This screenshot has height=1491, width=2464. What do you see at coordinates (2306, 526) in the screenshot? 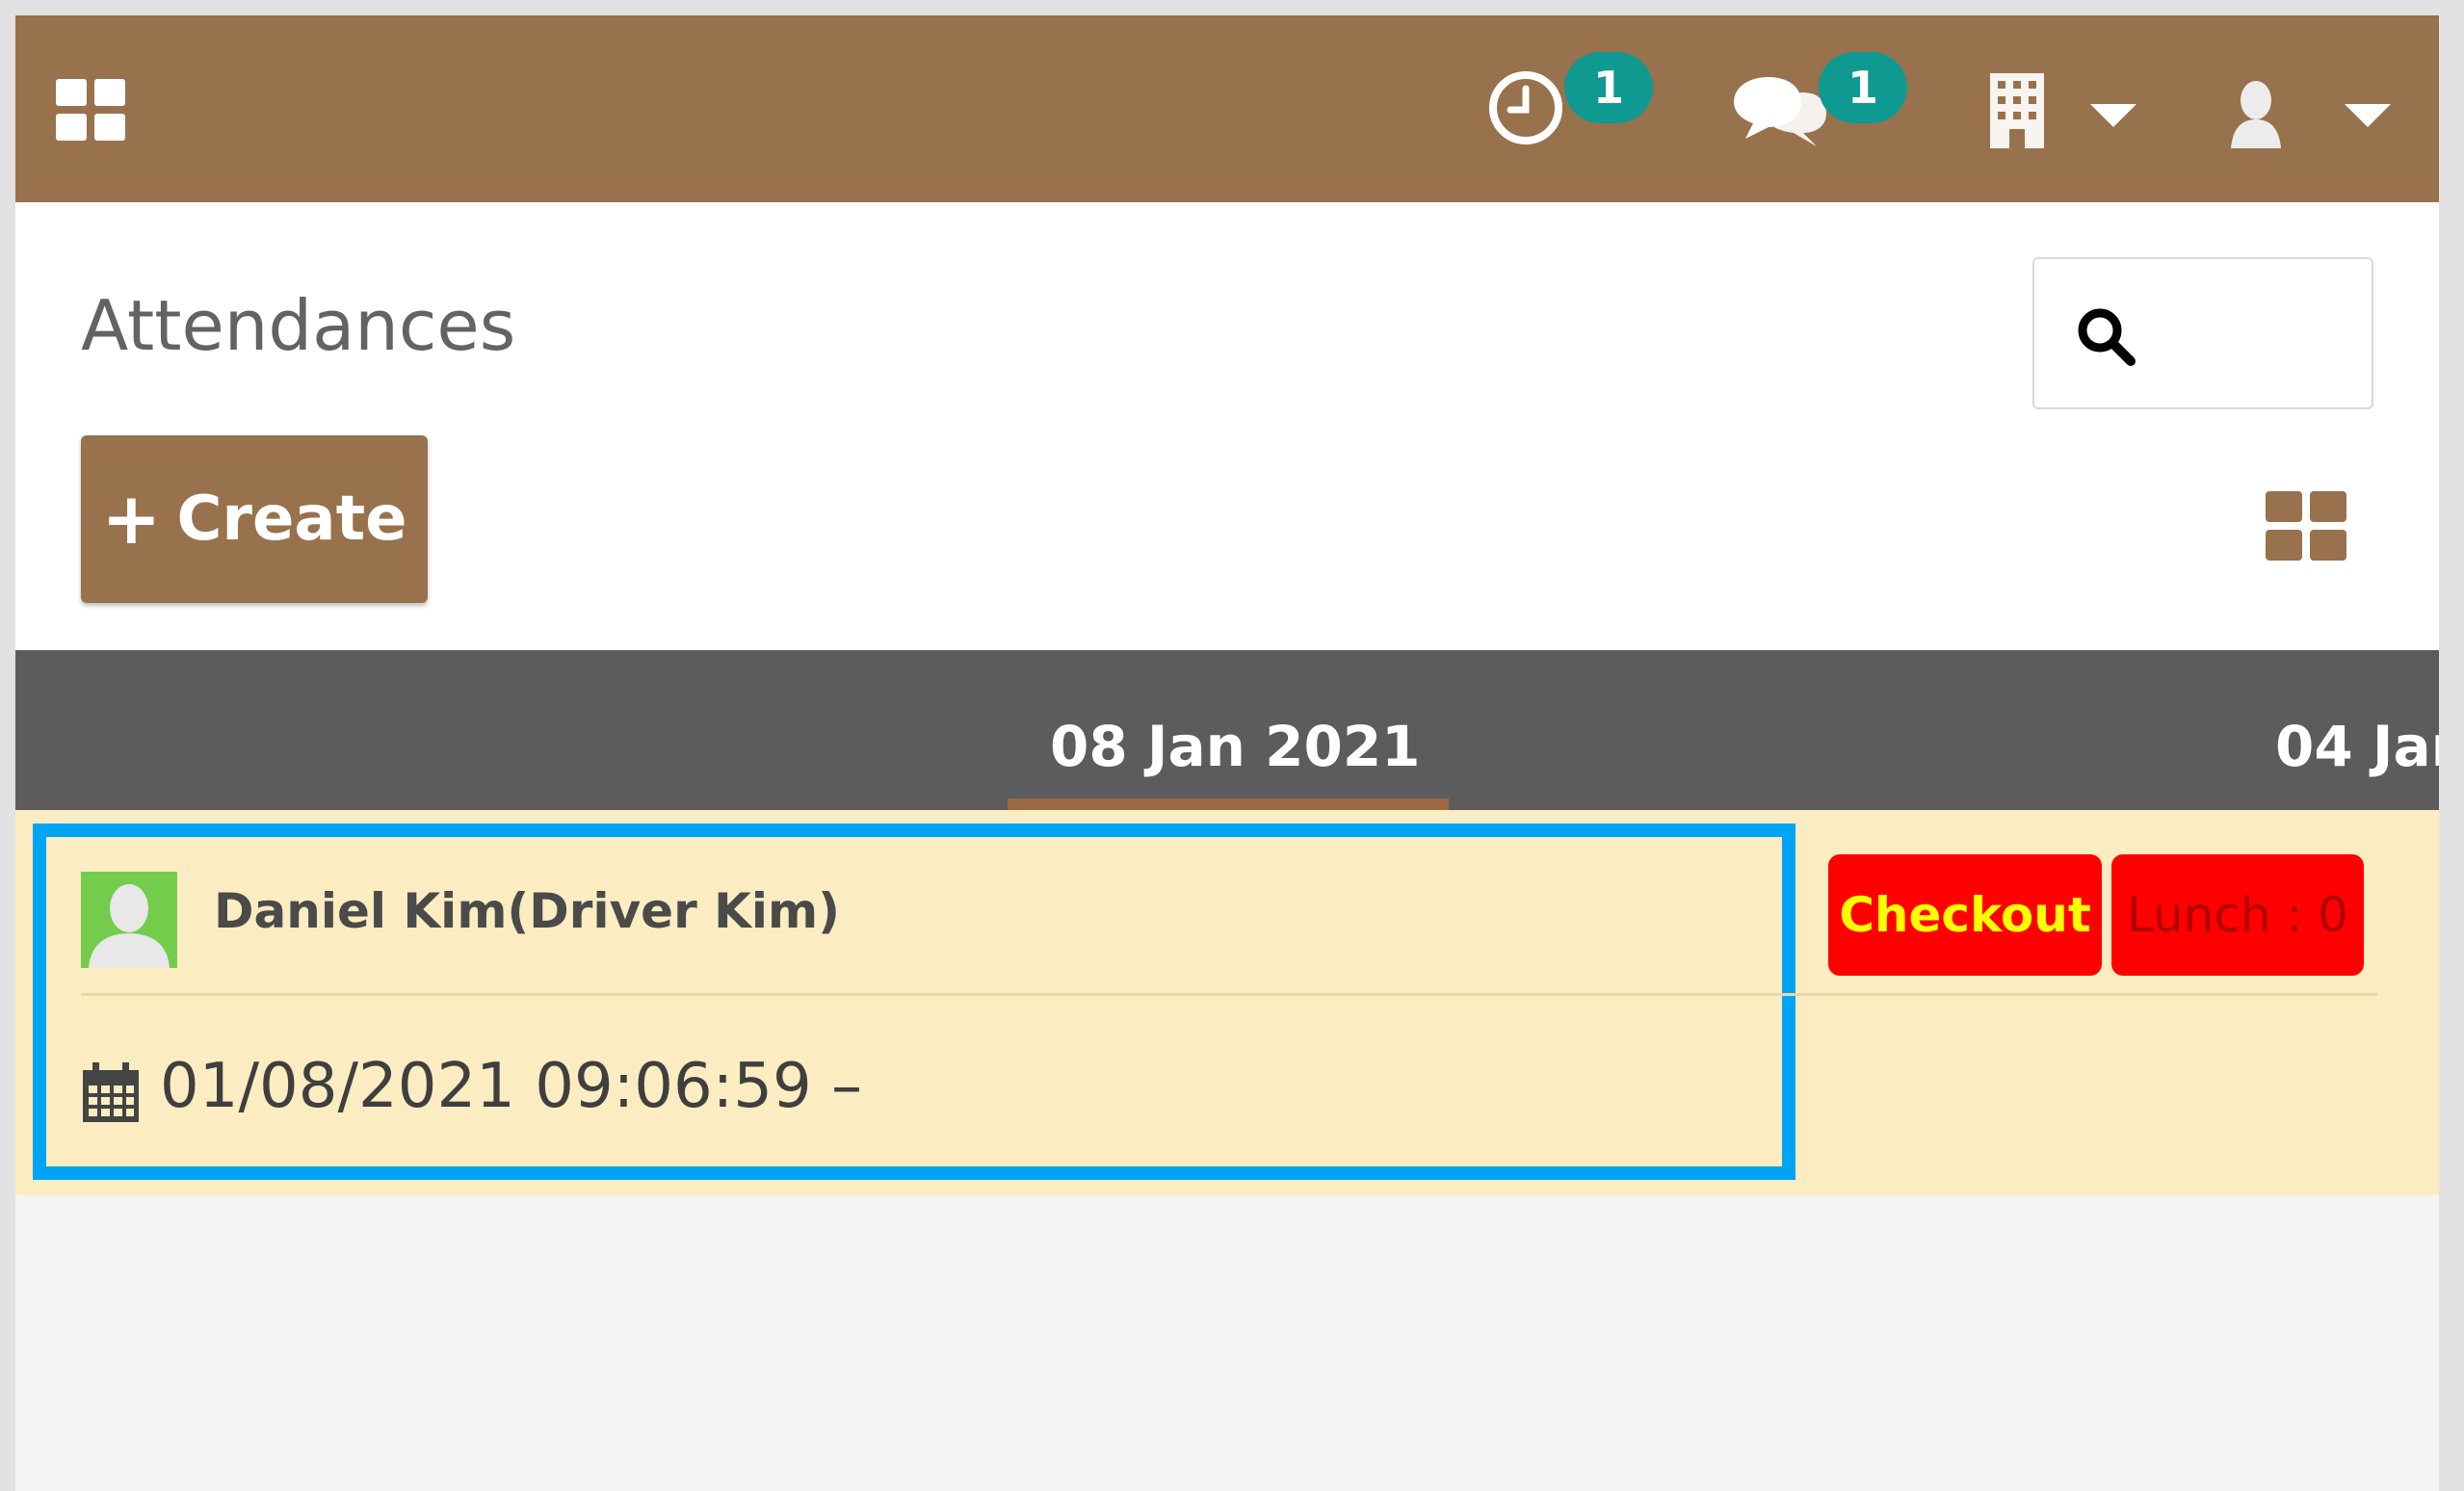
I see `kanban-view-icon` at bounding box center [2306, 526].